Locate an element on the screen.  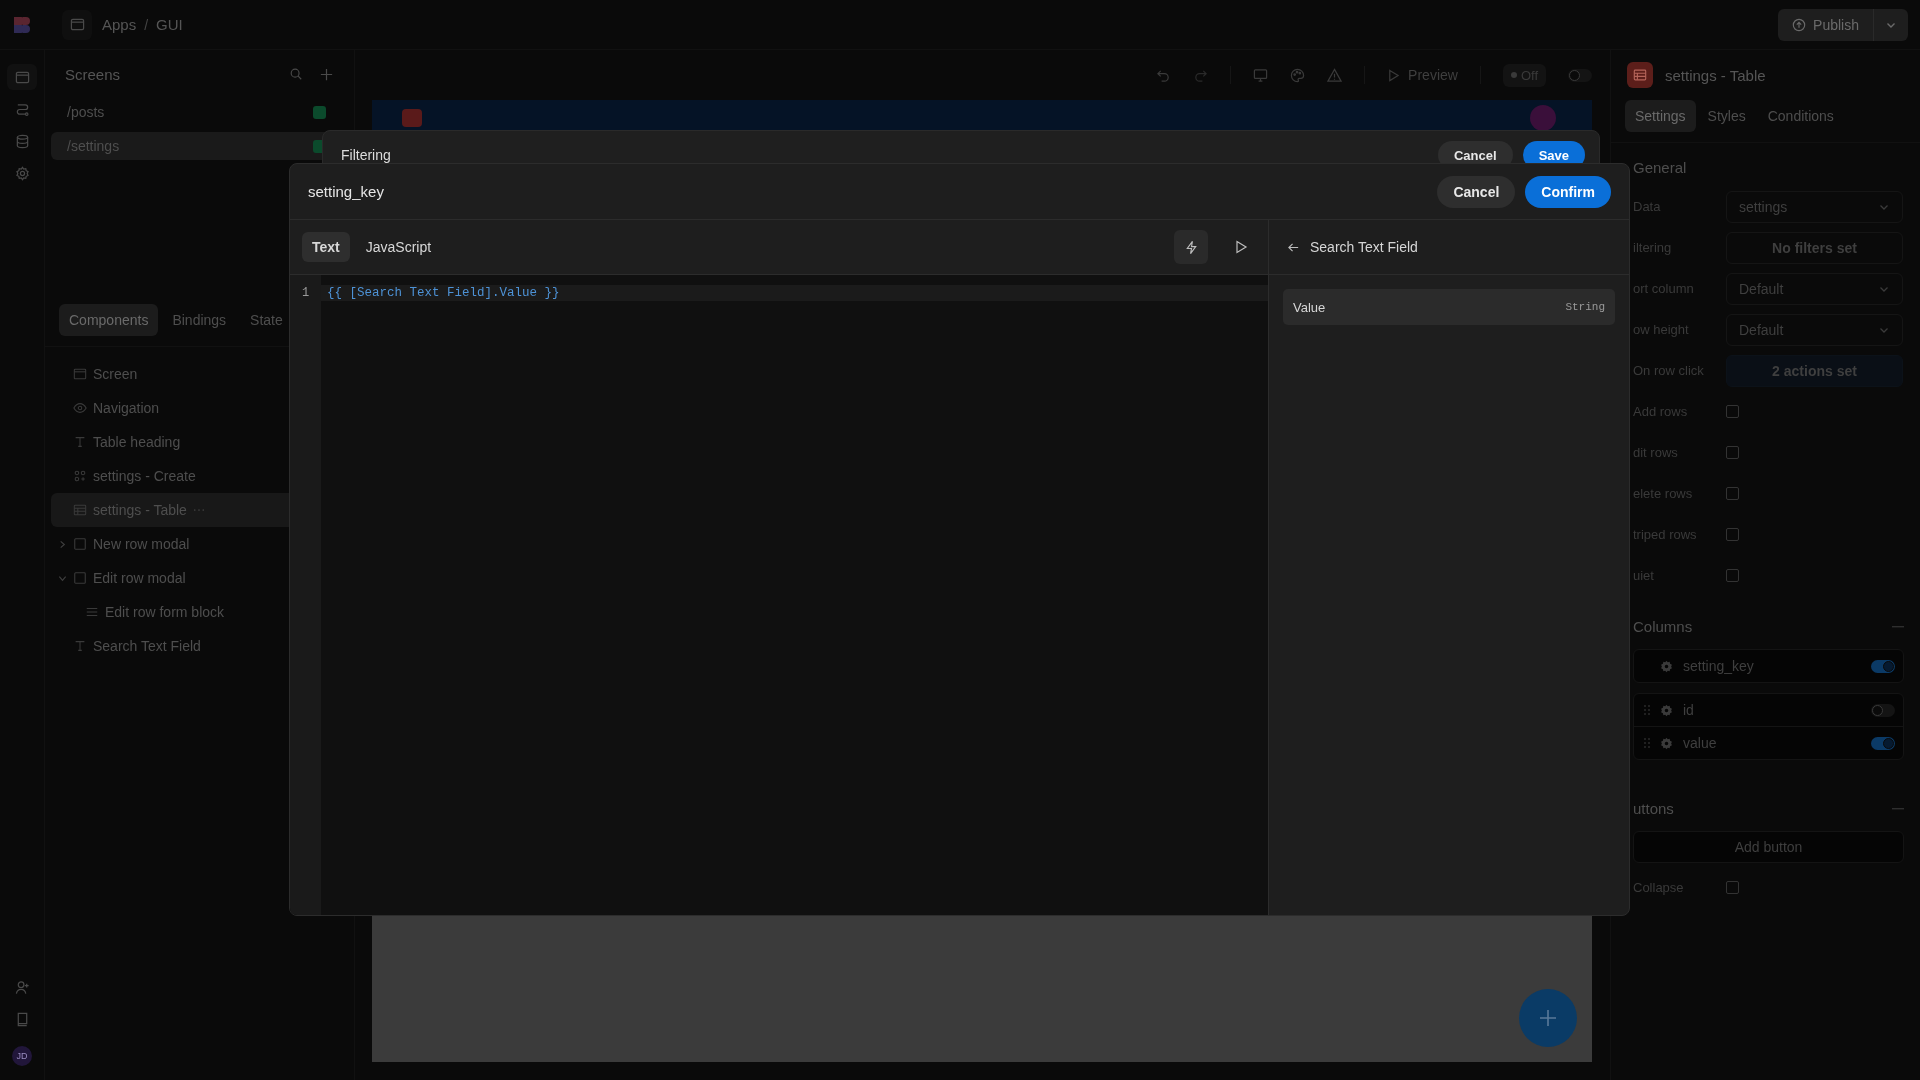
line-number: 1 is located at coordinates (305, 293).